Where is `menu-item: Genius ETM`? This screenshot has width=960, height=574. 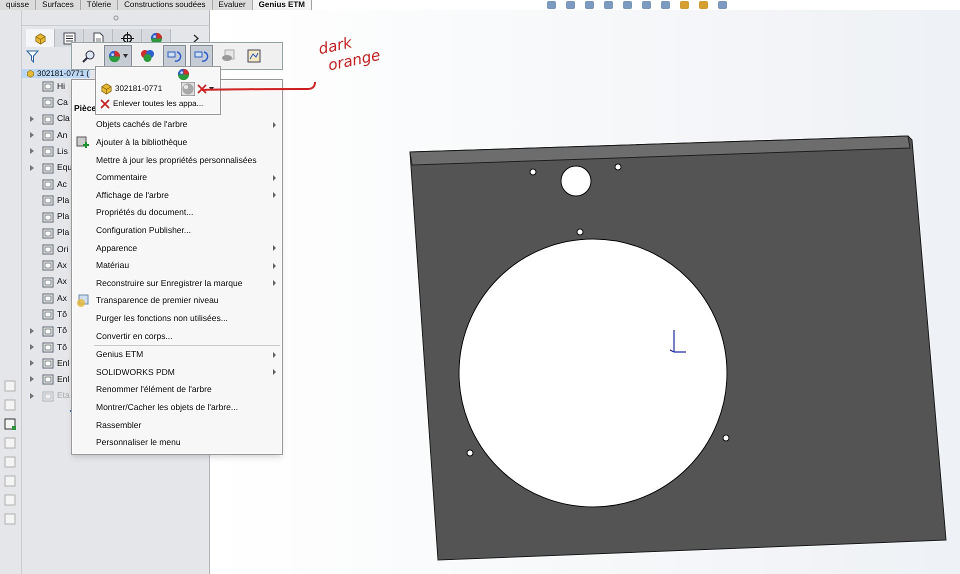
menu-item: Genius ETM is located at coordinates (177, 355).